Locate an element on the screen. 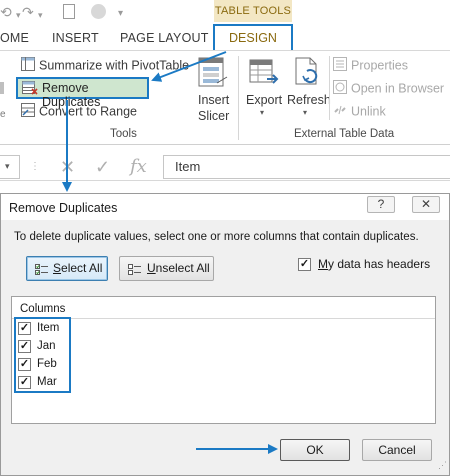 This screenshot has width=450, height=476. ok-button: OK is located at coordinates (315, 450).